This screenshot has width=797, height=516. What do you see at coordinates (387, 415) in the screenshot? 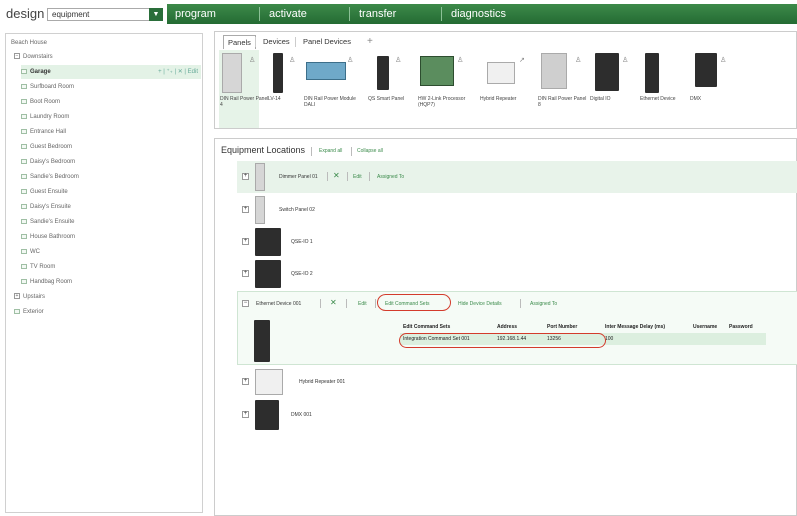
I see `location-row-dmx: + DMX 001` at bounding box center [387, 415].